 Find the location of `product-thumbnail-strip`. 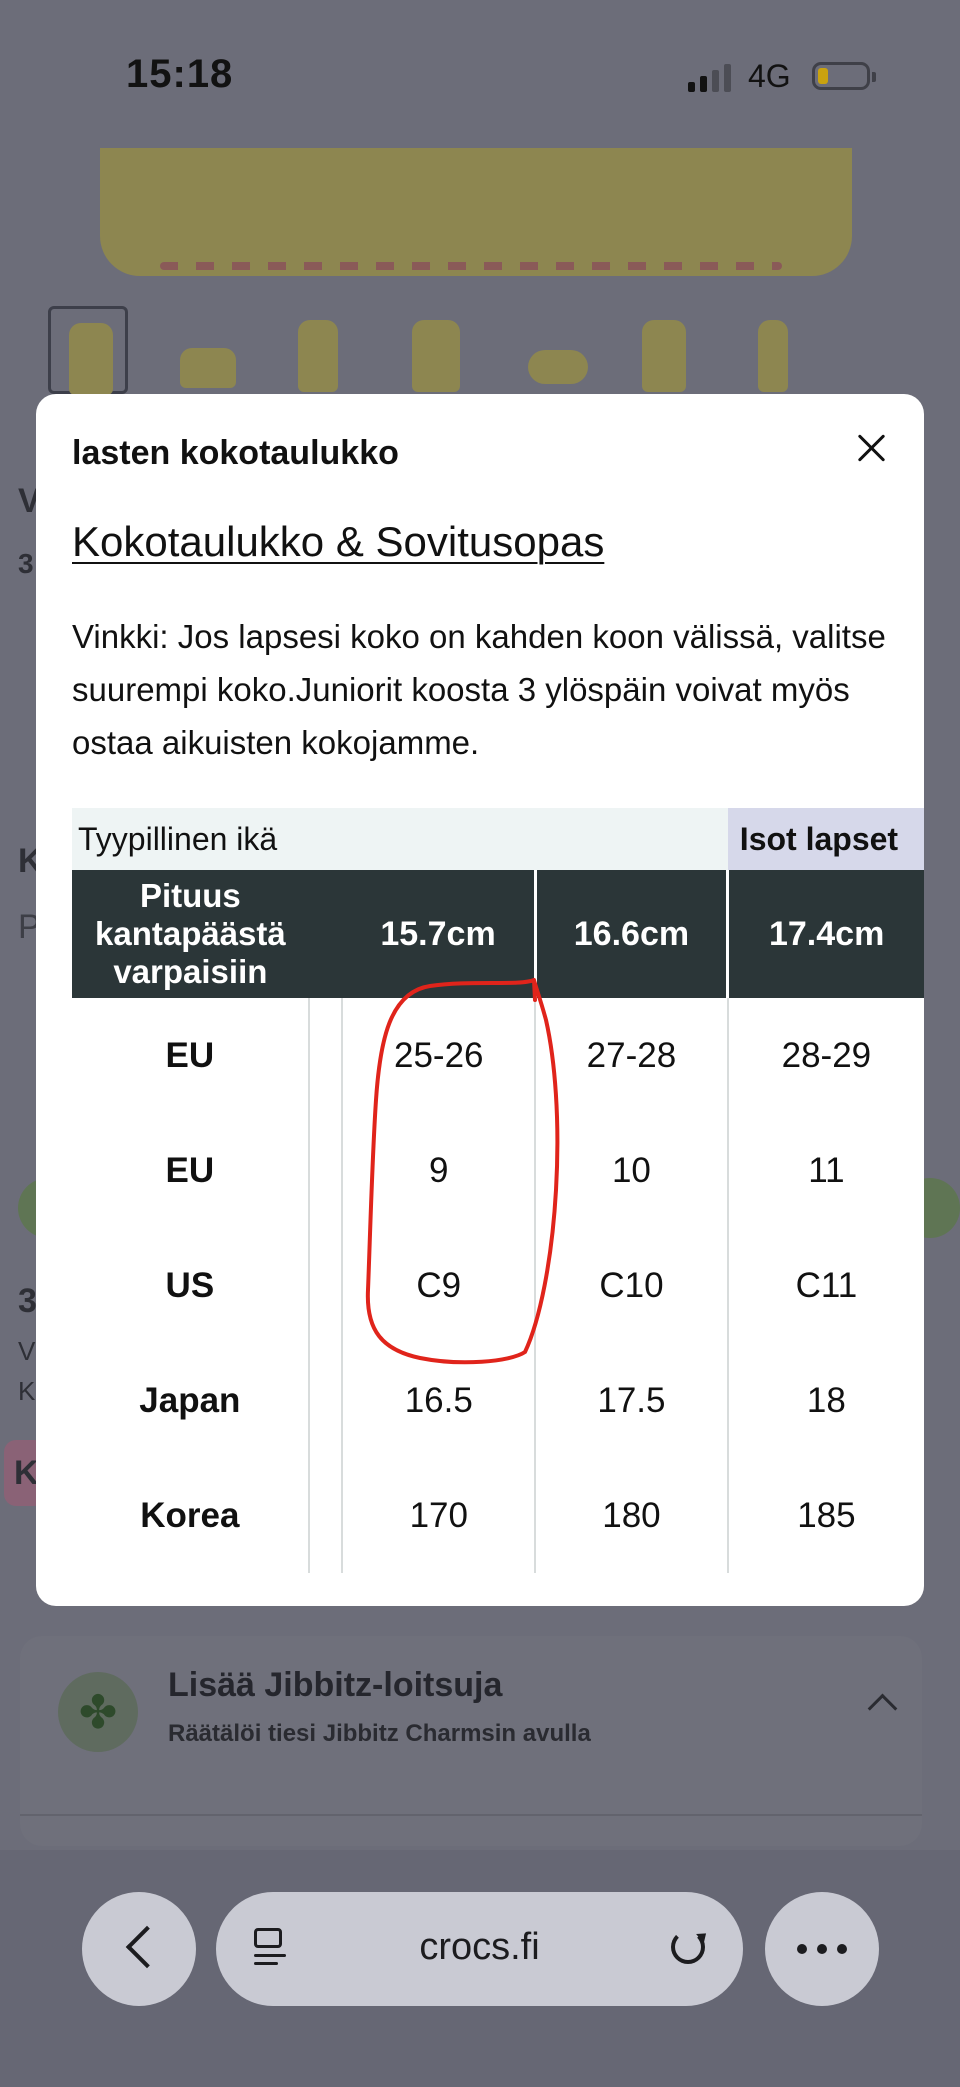

product-thumbnail-strip is located at coordinates (490, 351).